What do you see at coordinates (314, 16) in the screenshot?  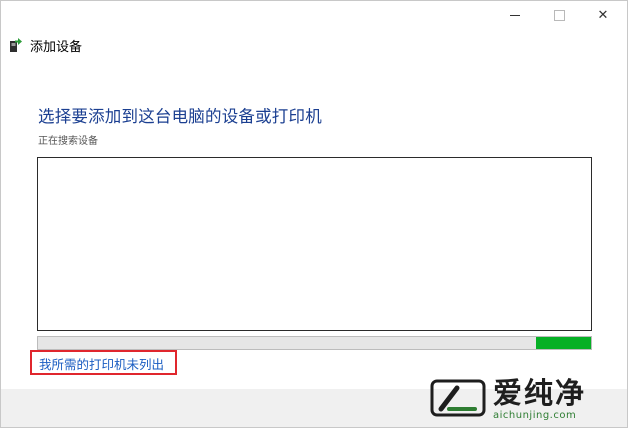 I see `title-bar: ✕` at bounding box center [314, 16].